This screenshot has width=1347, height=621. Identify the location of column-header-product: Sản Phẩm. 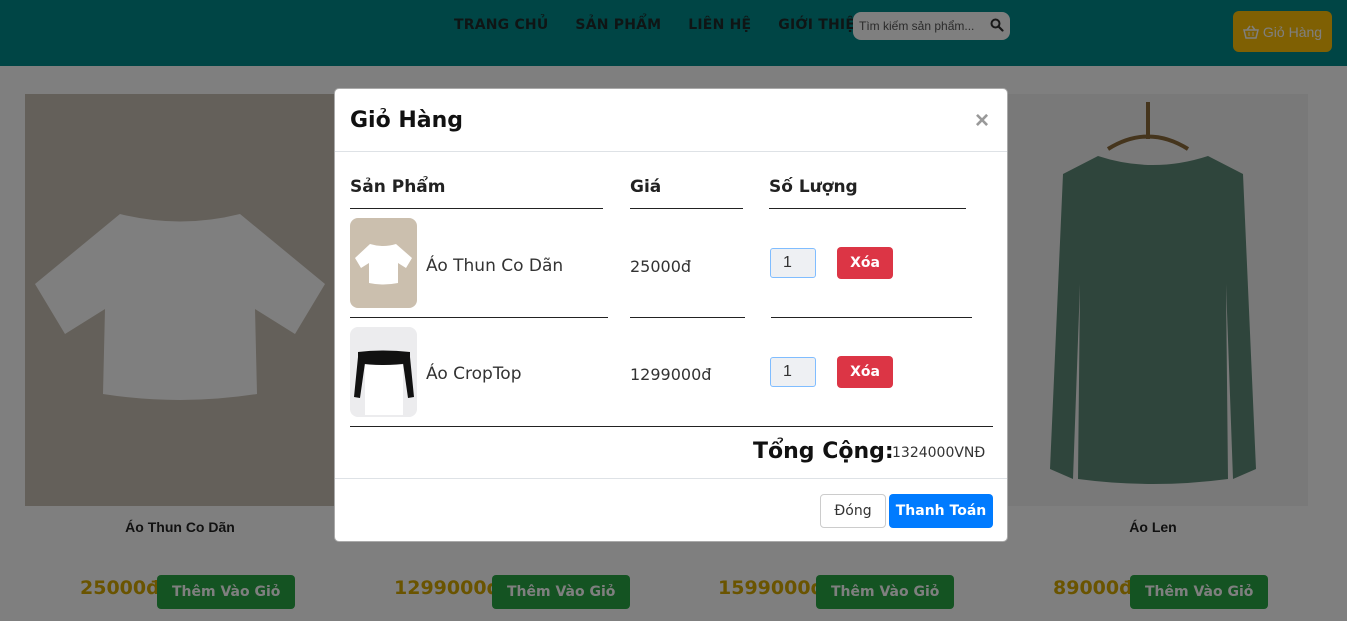
(398, 187).